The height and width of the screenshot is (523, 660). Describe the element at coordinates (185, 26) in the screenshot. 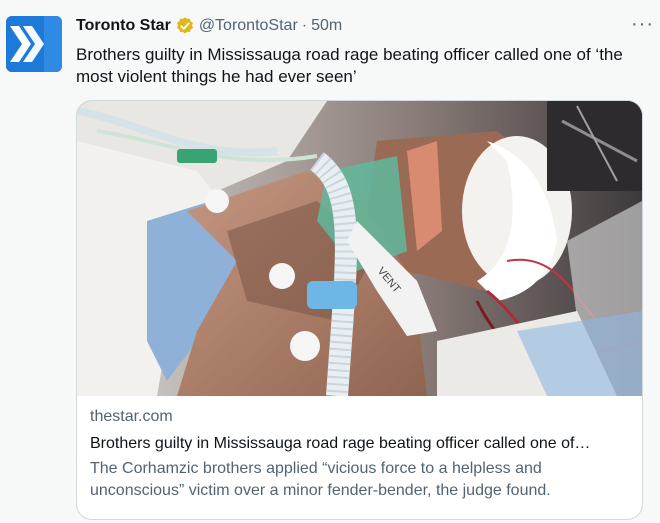

I see `verified-badge-icon` at that location.